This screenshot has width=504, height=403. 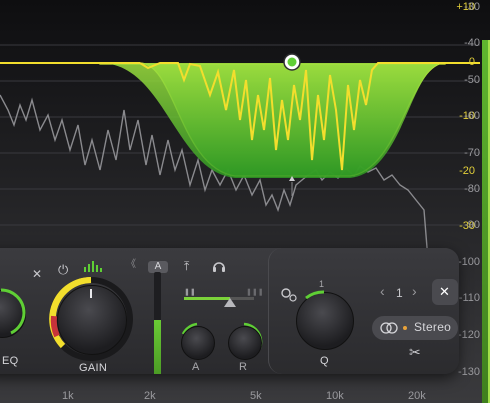 What do you see at coordinates (472, 189) in the screenshot?
I see `db-scale-label-right: -80` at bounding box center [472, 189].